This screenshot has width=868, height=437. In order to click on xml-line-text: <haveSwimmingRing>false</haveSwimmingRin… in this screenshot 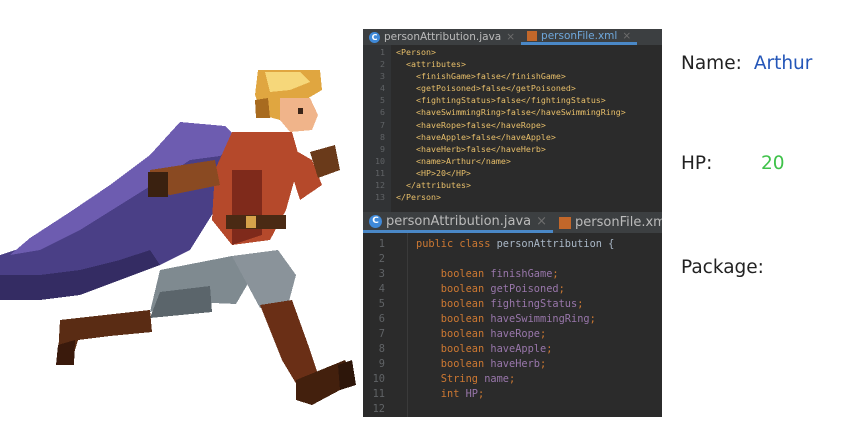, I will do `click(520, 112)`.